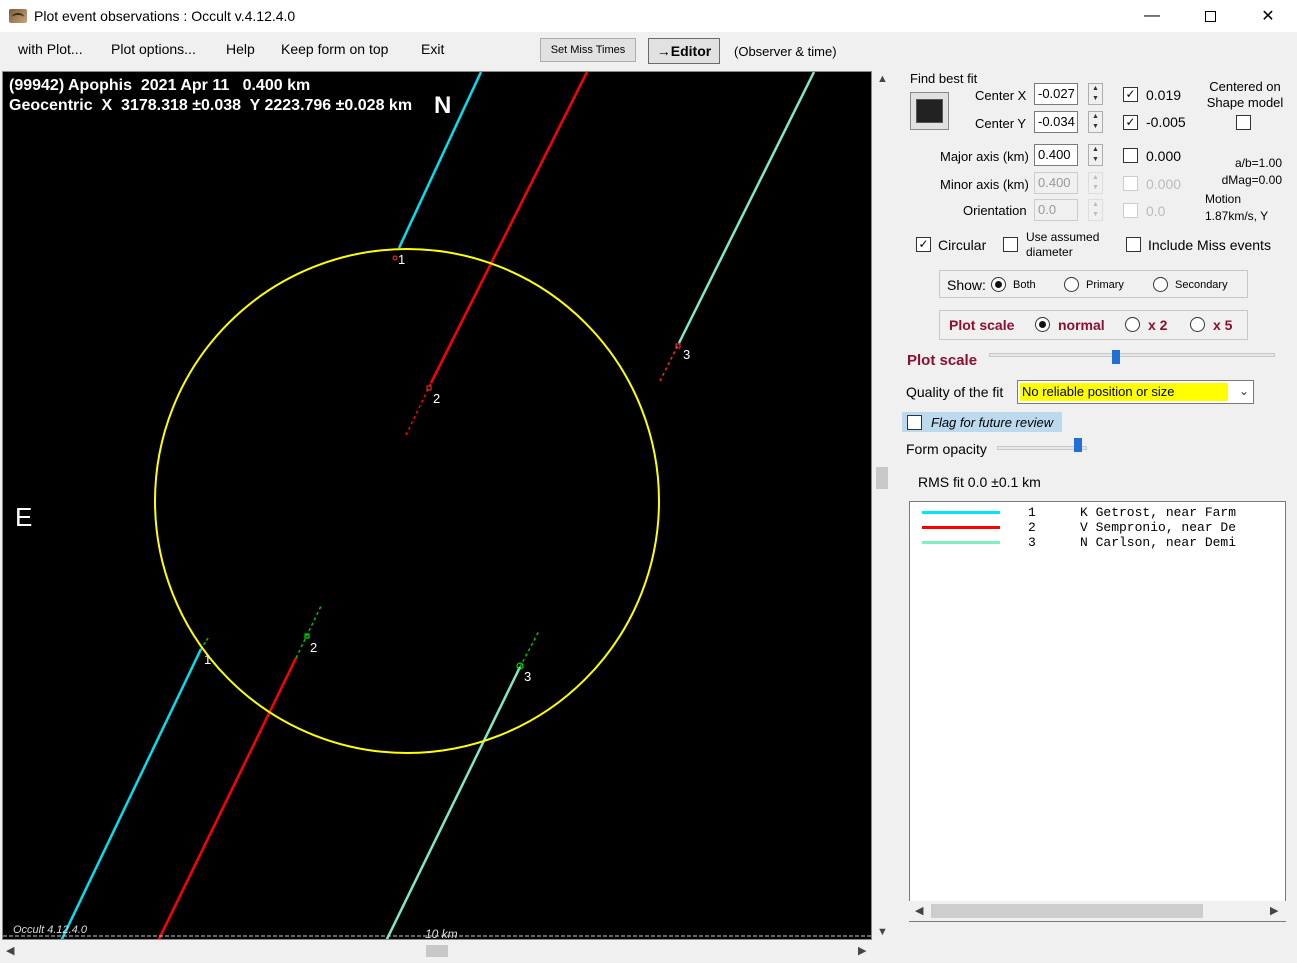 The height and width of the screenshot is (963, 1297). What do you see at coordinates (1032, 542) in the screenshot?
I see `observer-3-num: 3` at bounding box center [1032, 542].